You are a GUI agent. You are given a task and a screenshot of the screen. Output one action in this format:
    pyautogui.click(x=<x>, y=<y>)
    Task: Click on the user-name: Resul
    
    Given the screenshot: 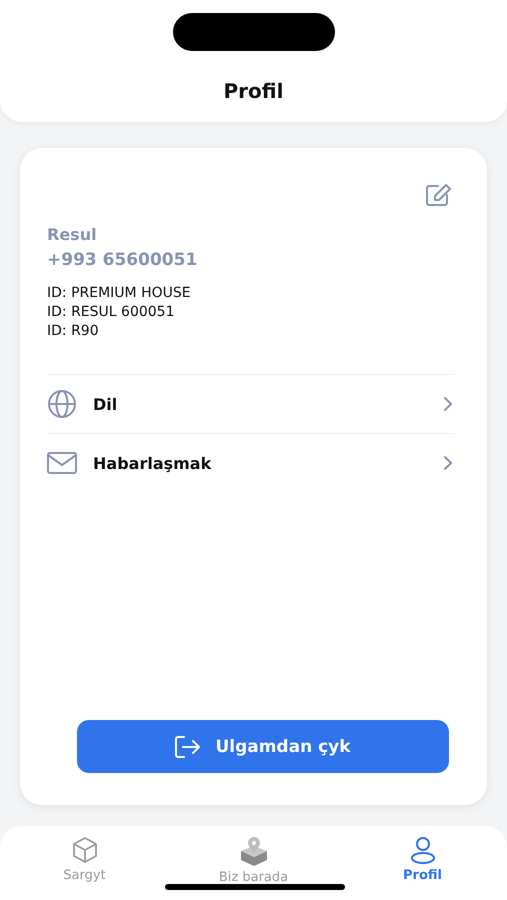 What is the action you would take?
    pyautogui.click(x=72, y=234)
    